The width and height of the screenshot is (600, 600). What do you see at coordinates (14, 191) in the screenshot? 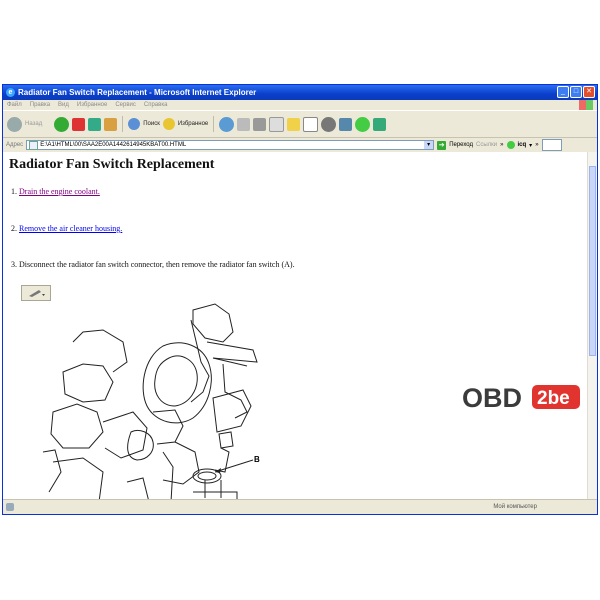
I see `step-number: 1.` at bounding box center [14, 191].